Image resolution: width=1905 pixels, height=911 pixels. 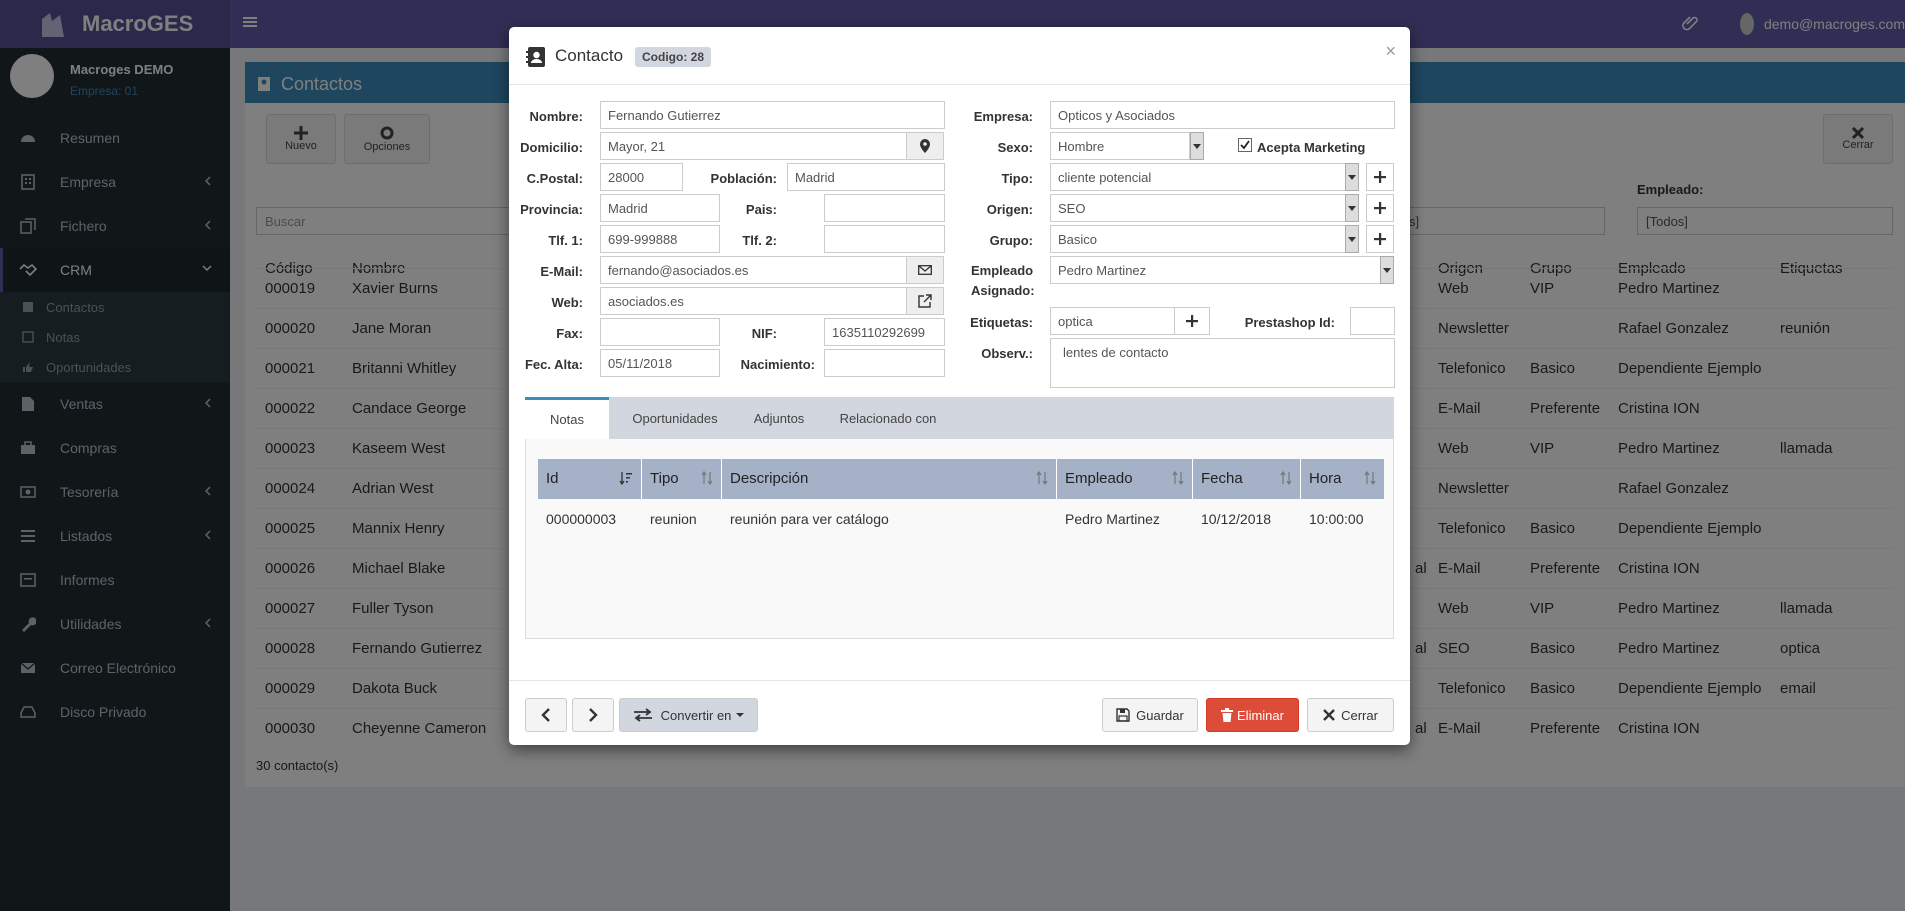 I want to click on next-button, so click(x=593, y=715).